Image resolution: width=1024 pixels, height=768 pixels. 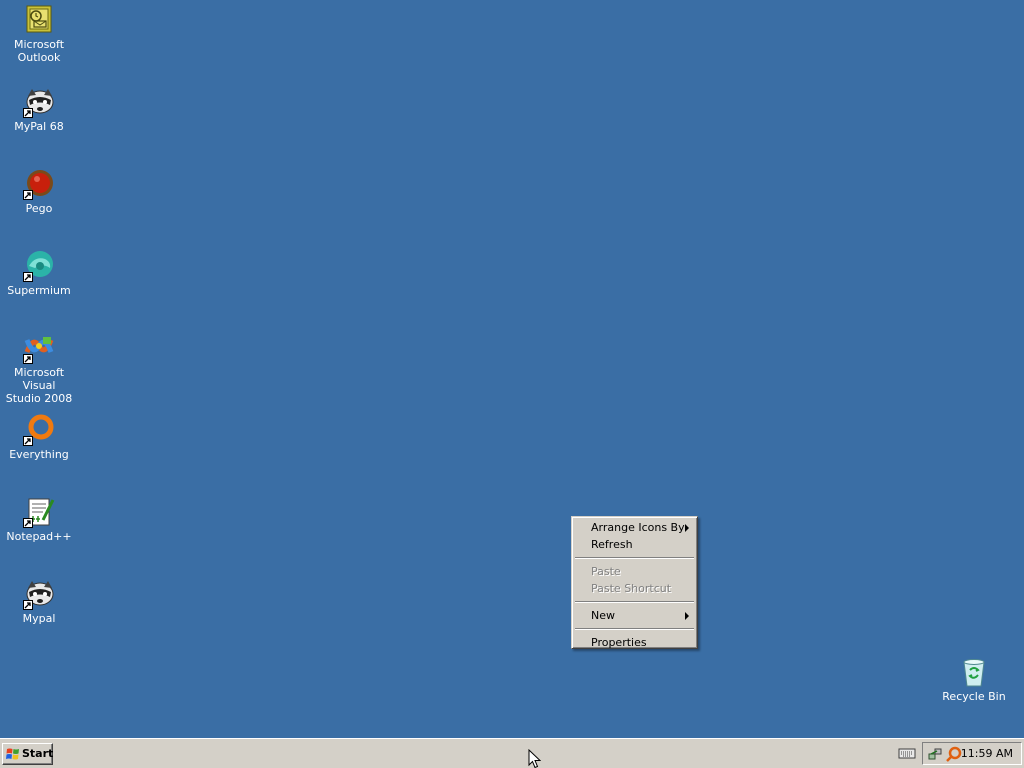 I want to click on desktop-icon-label: Pego, so click(x=39, y=208).